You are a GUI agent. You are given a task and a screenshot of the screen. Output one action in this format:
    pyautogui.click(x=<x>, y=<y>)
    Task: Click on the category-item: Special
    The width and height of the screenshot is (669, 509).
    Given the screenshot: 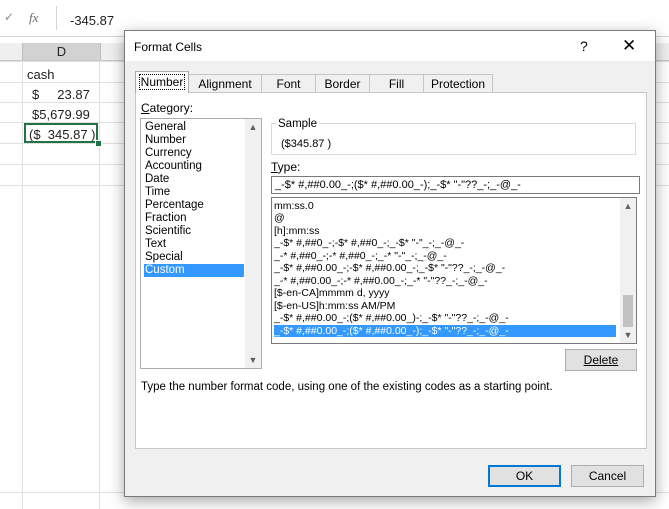 What is the action you would take?
    pyautogui.click(x=194, y=257)
    